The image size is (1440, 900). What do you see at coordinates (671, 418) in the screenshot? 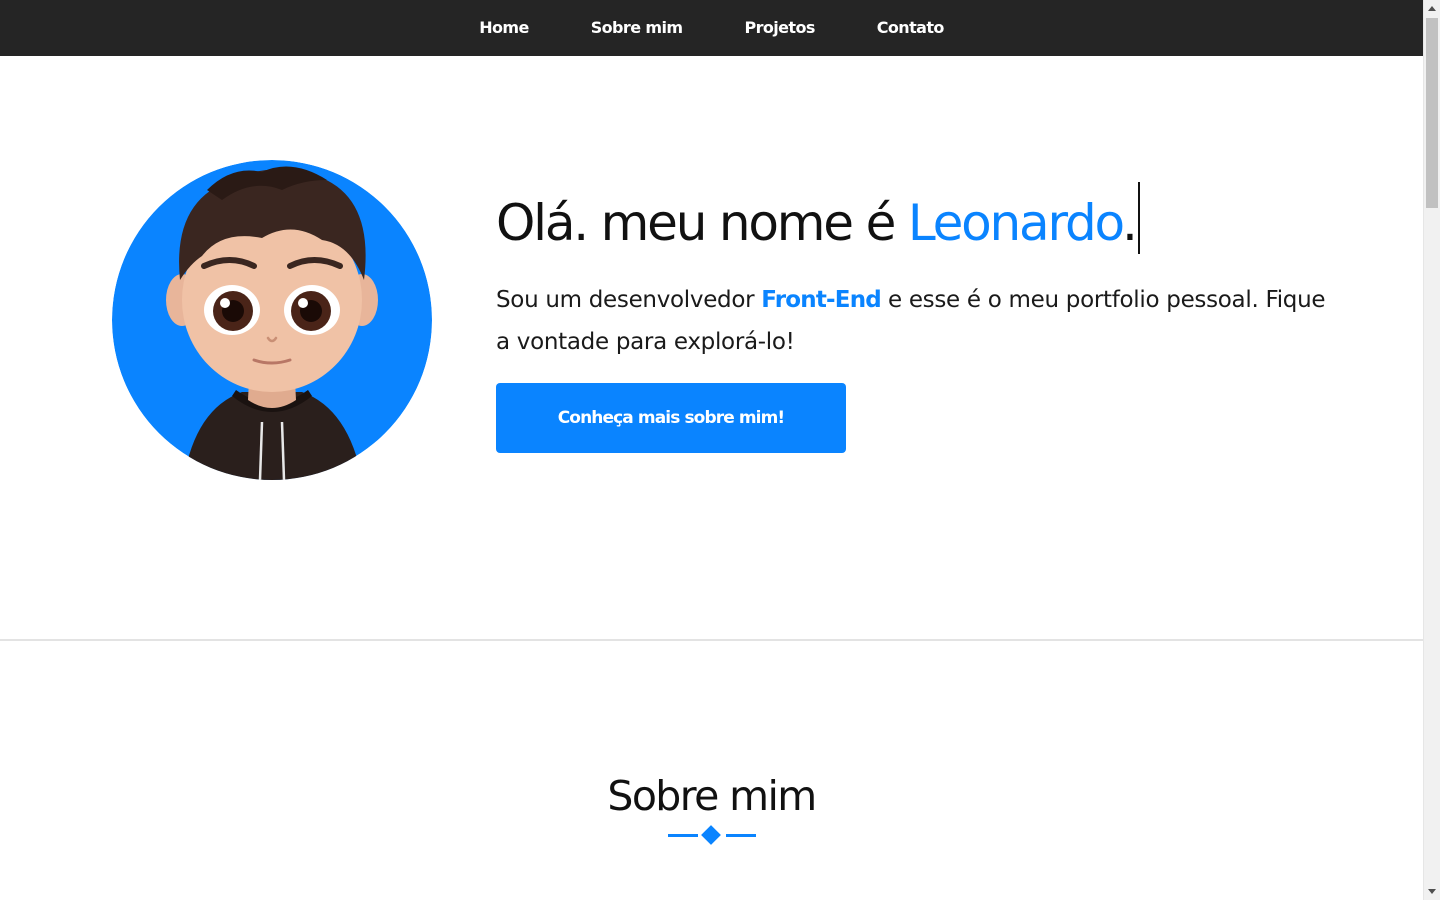
I see `about-me-button: Conheça mais sobre mim!` at bounding box center [671, 418].